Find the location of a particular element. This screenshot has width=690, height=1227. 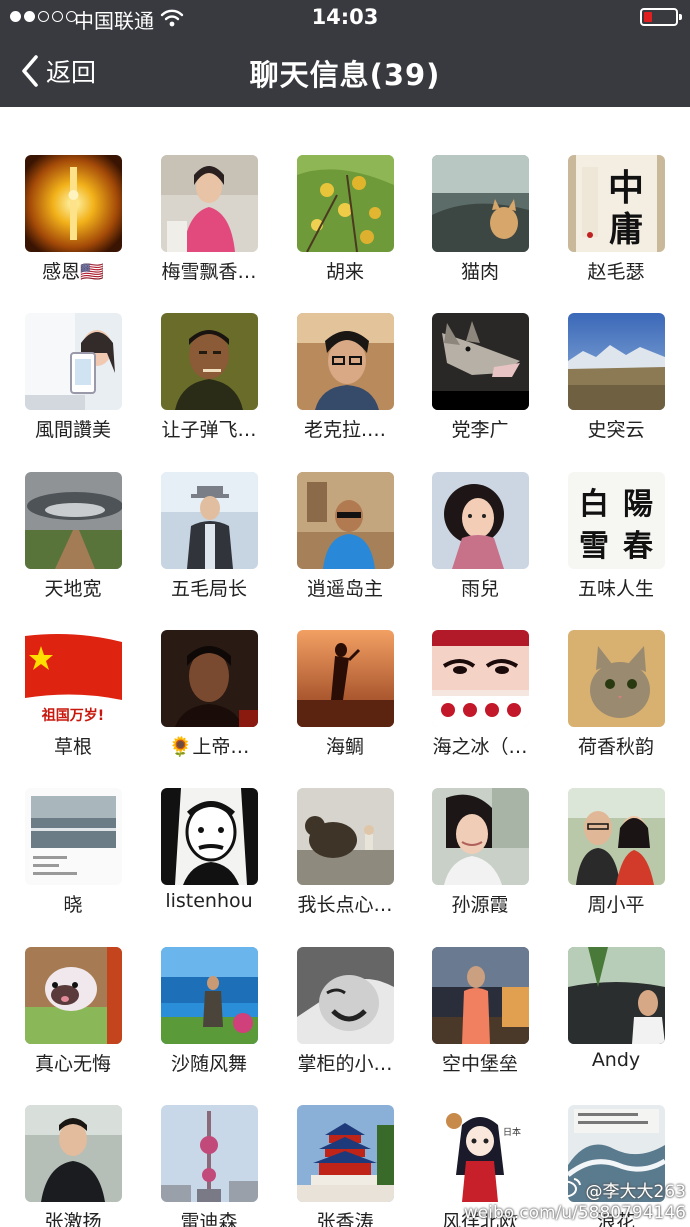

member-name: 张香涛 is located at coordinates (345, 1218).